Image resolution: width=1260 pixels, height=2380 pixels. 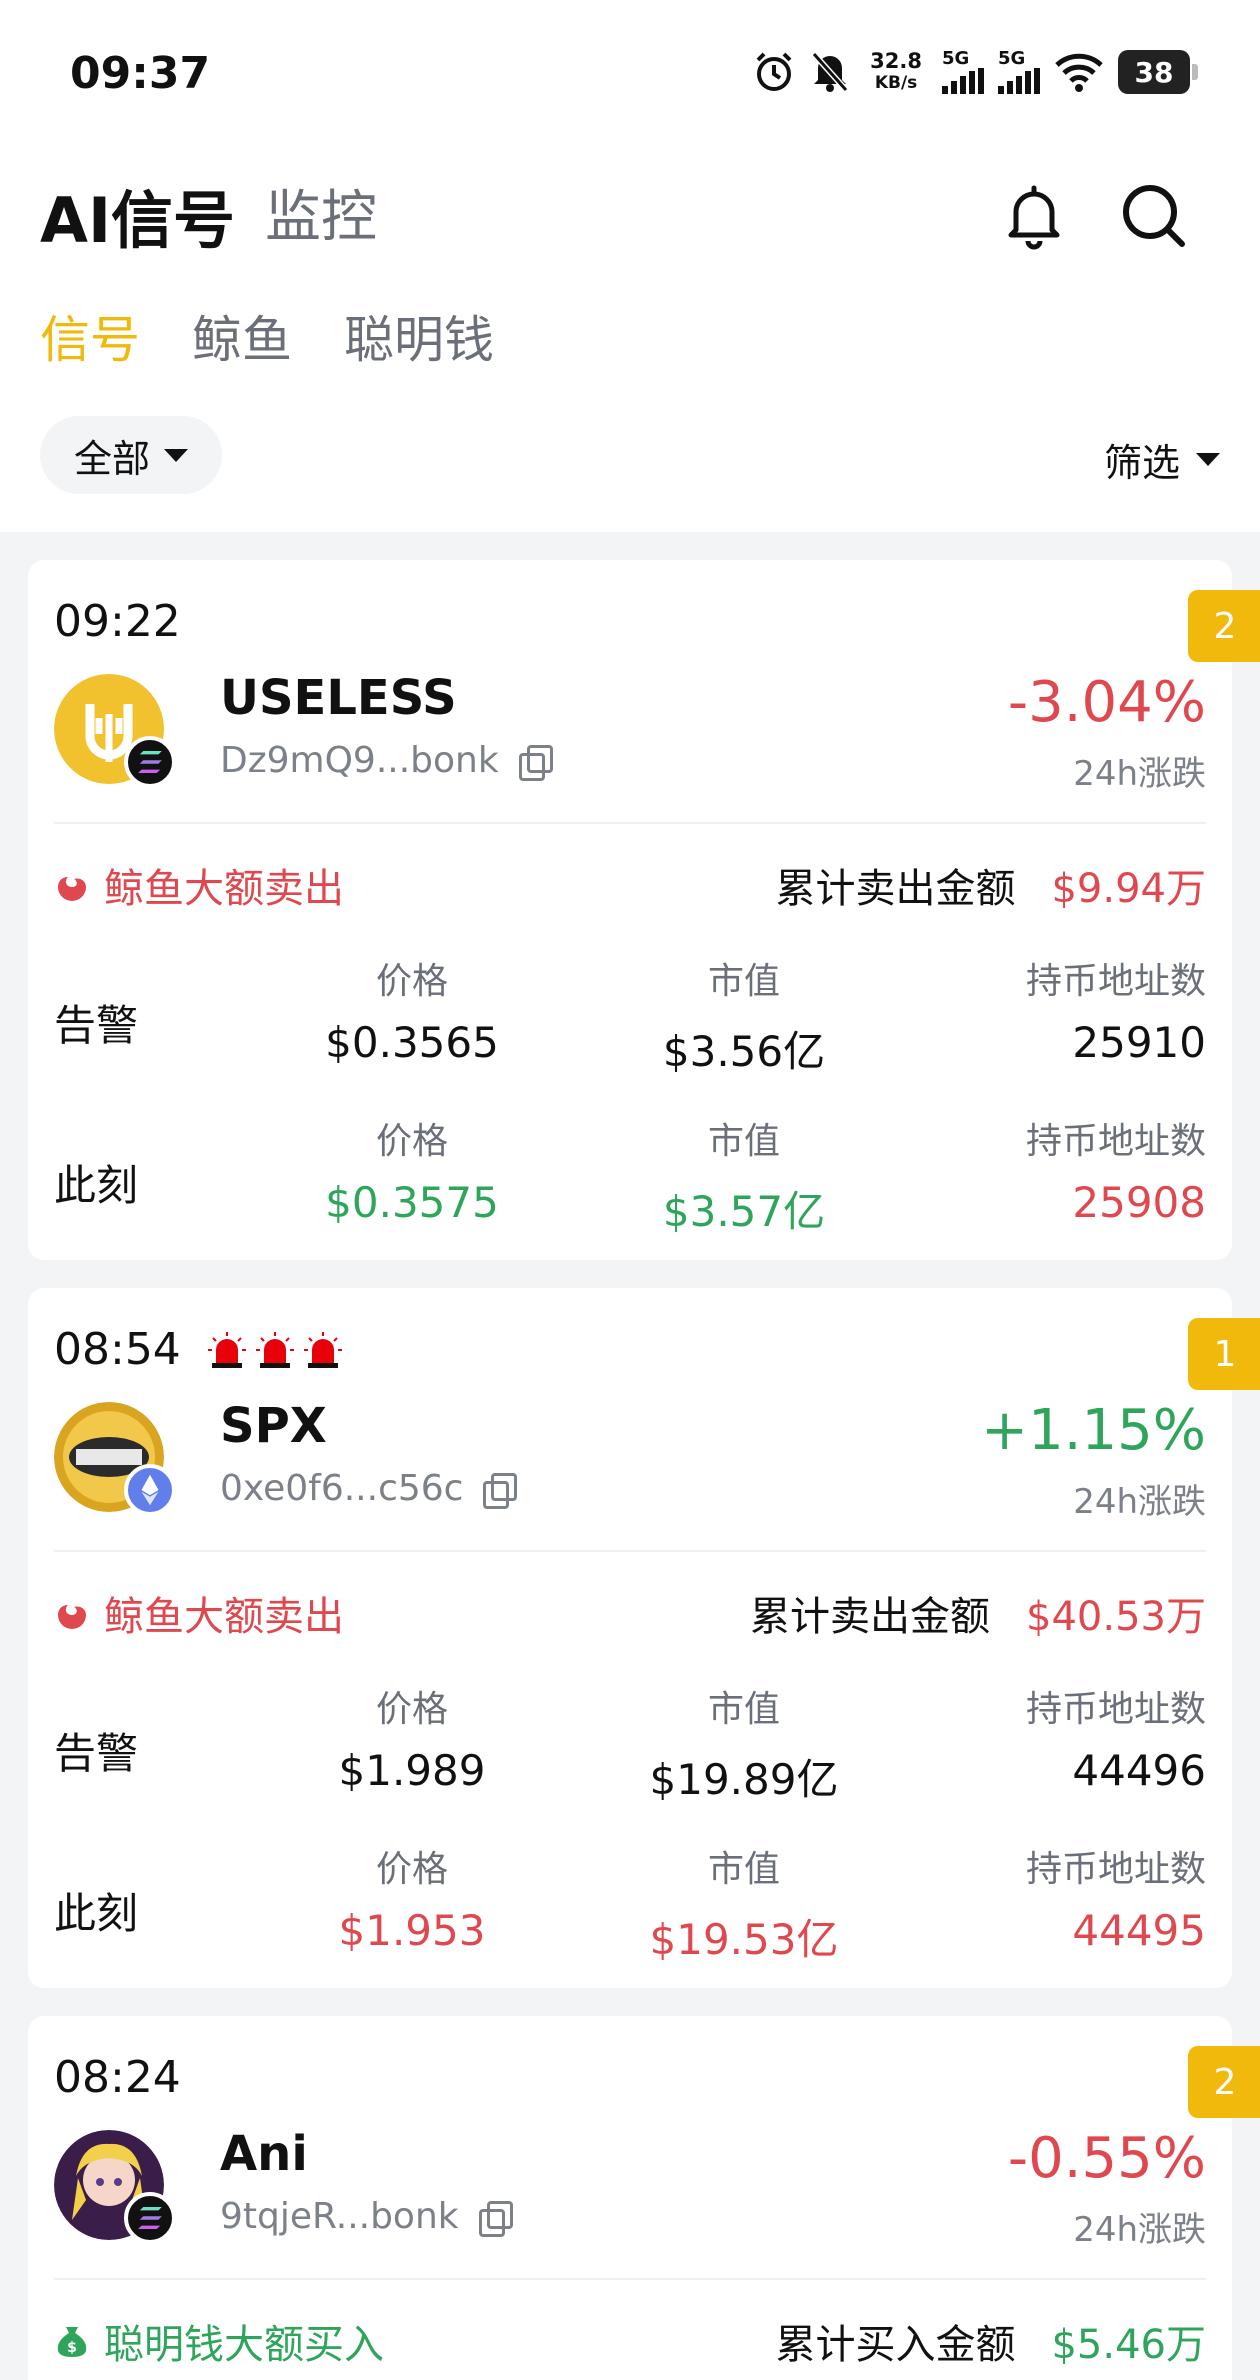 What do you see at coordinates (242, 336) in the screenshot?
I see `tab-whales: 鲸鱼` at bounding box center [242, 336].